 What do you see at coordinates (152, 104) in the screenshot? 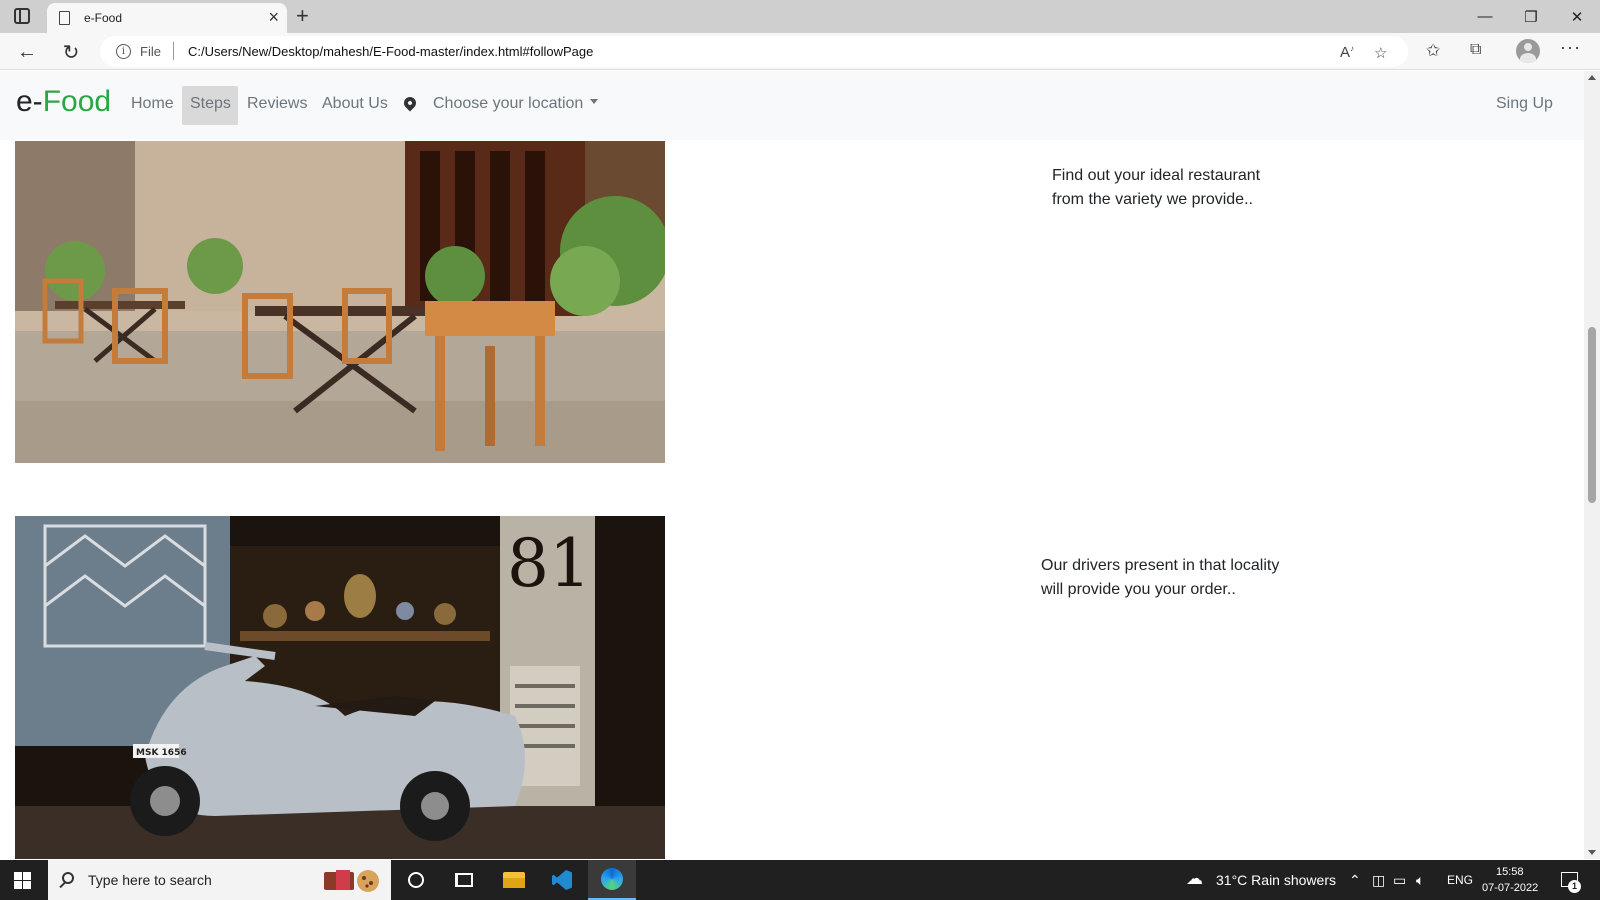
I see `nav-home: Home` at bounding box center [152, 104].